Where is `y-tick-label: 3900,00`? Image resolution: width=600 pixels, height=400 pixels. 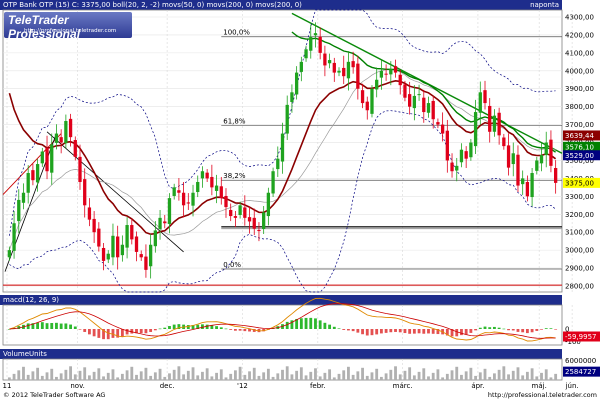 y-tick-label: 3900,00 is located at coordinates (579, 89).